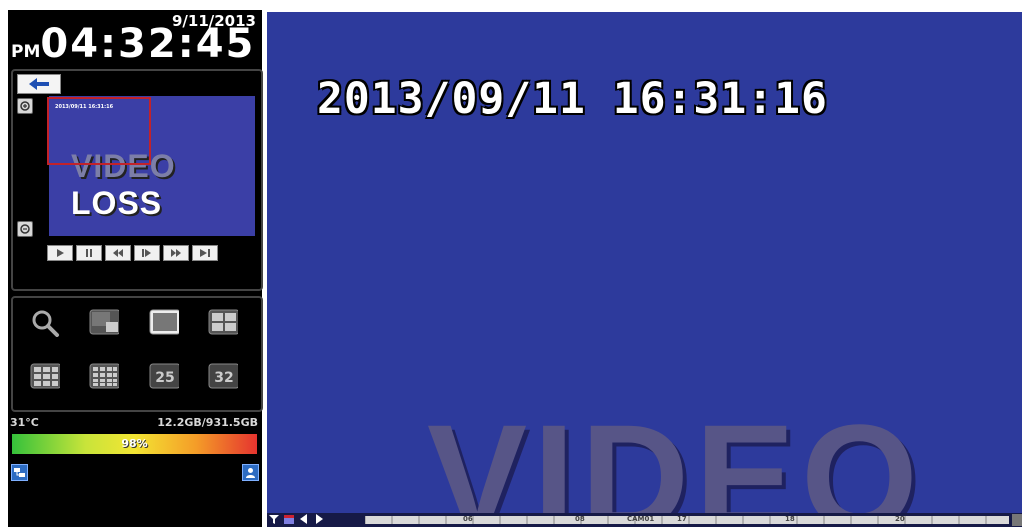 The image size is (1022, 527). I want to click on status-area: 31°C 12.2GB/931.5GB 98%, so click(135, 449).